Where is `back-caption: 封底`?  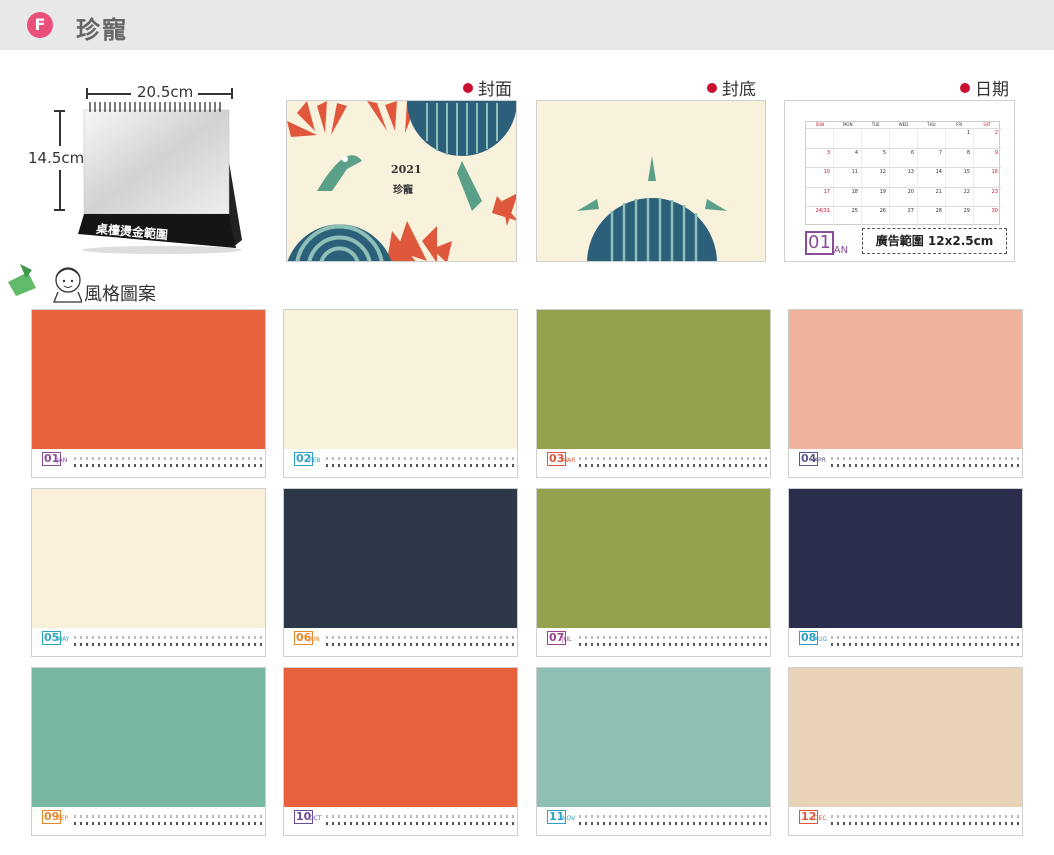 back-caption: 封底 is located at coordinates (731, 87).